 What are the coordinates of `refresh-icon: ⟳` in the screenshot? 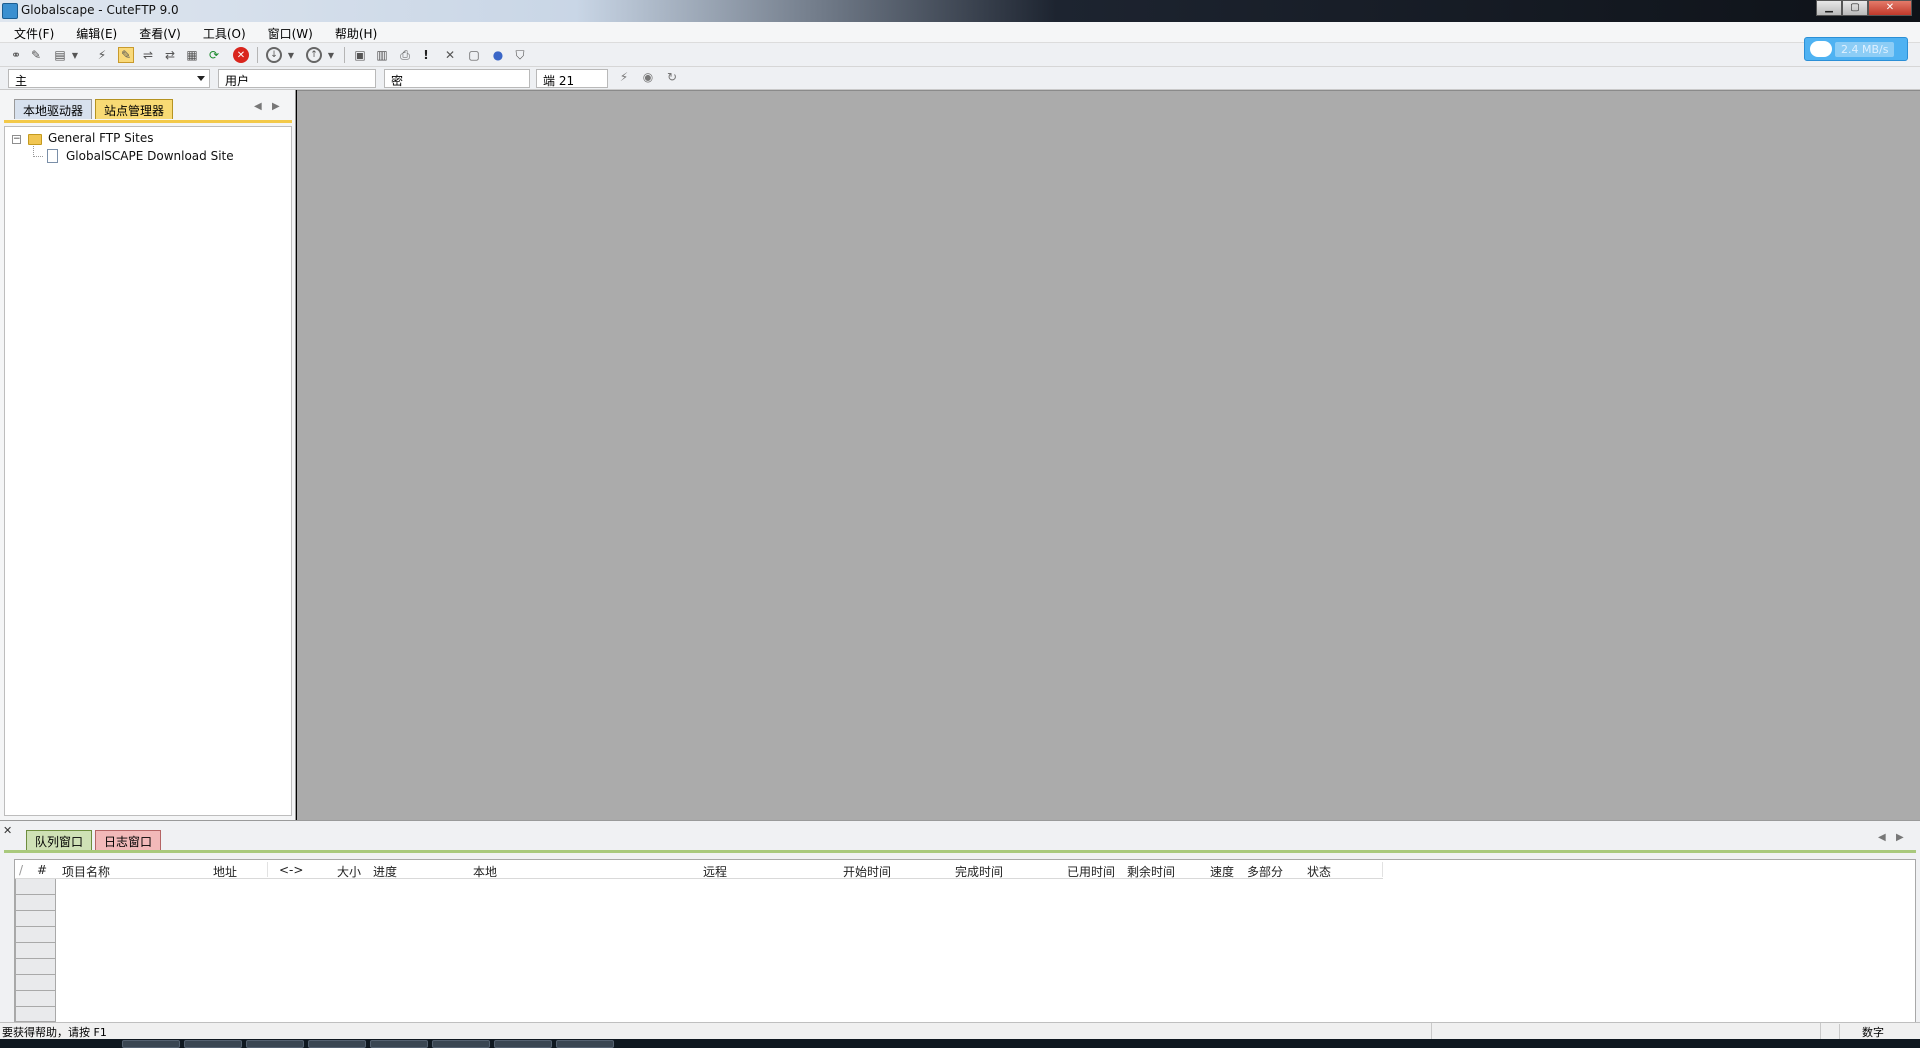 It's located at (214, 55).